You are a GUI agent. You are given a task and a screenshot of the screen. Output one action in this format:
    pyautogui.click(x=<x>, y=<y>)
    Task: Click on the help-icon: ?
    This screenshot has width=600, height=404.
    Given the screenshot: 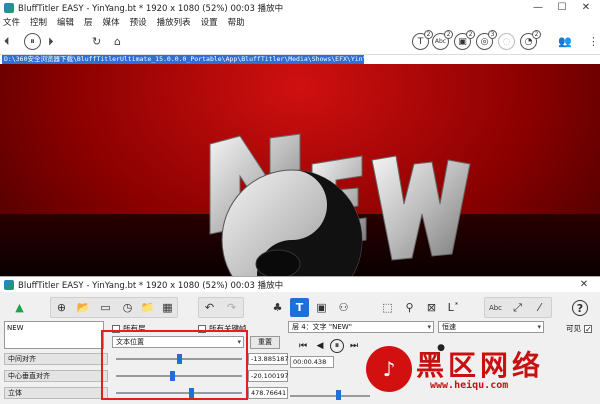 What is the action you would take?
    pyautogui.click(x=580, y=308)
    